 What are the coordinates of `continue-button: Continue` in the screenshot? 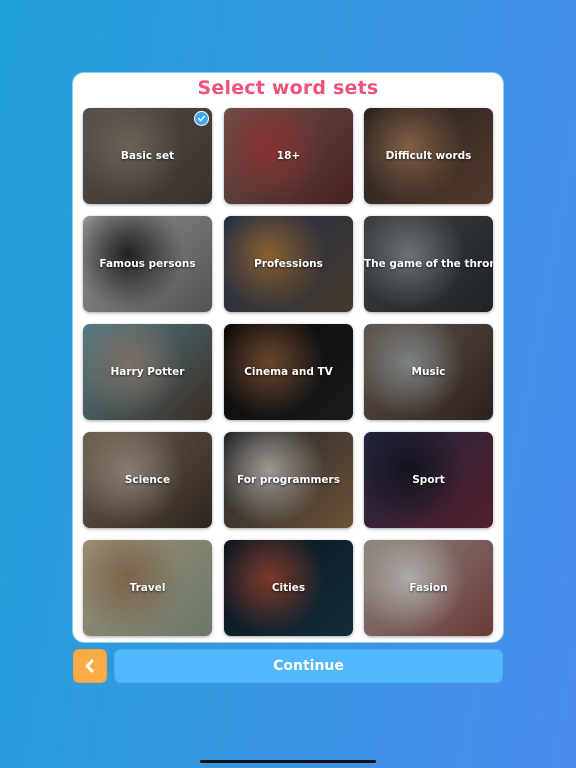 It's located at (308, 666).